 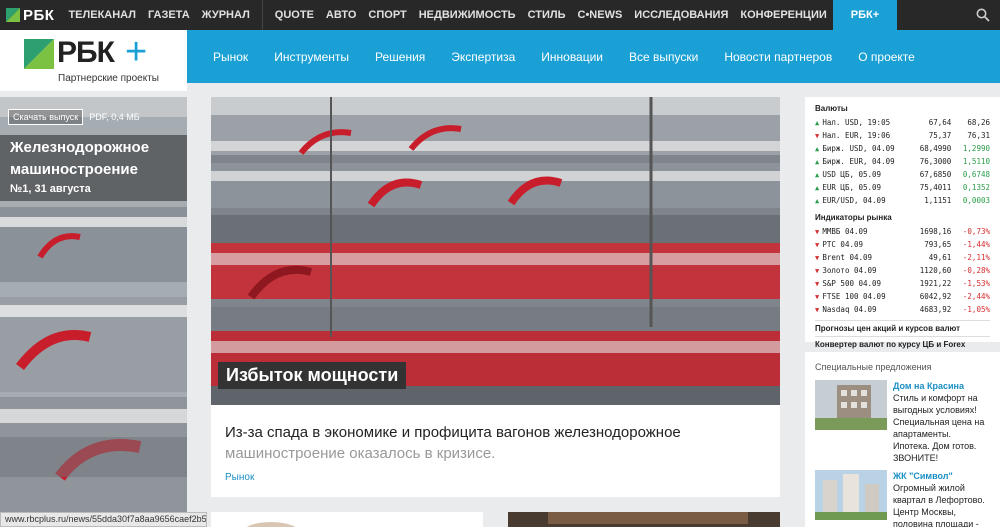 What do you see at coordinates (360, 453) in the screenshot?
I see `article-lead-fade: машиностроение оказалось в кризисе.` at bounding box center [360, 453].